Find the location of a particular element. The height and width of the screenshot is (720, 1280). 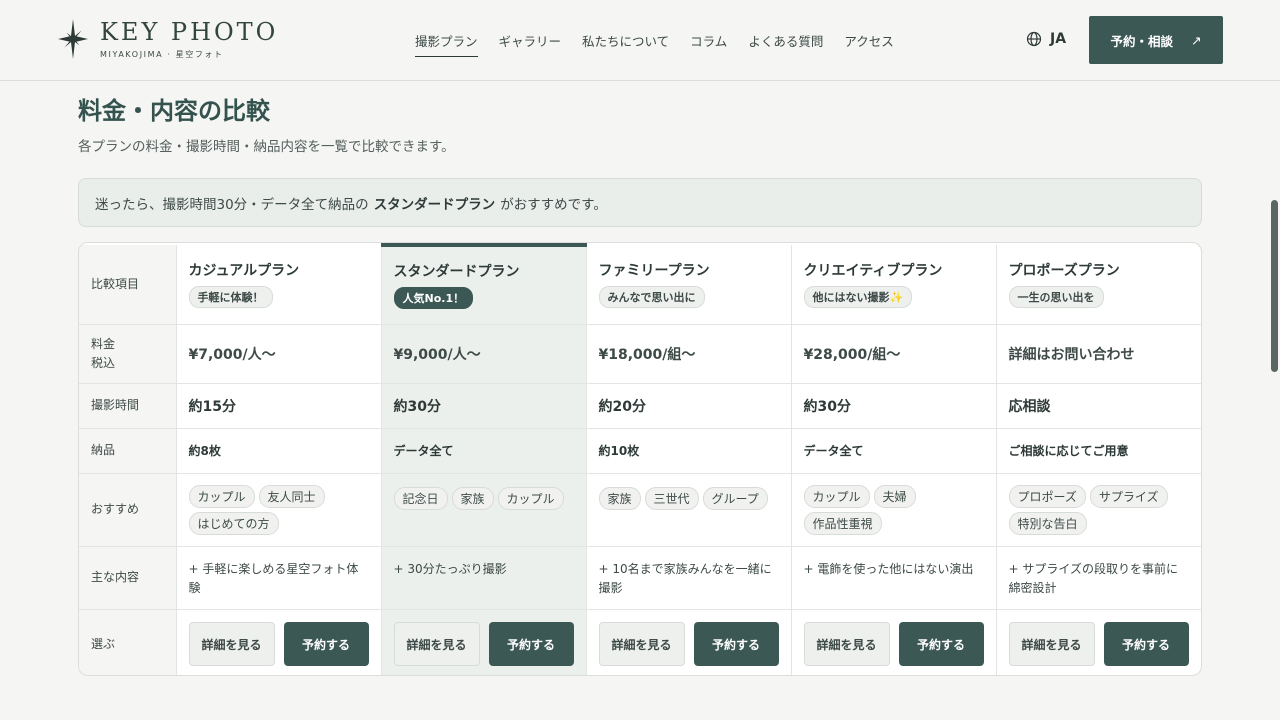

delivery-cell: 約10枚 is located at coordinates (689, 451).